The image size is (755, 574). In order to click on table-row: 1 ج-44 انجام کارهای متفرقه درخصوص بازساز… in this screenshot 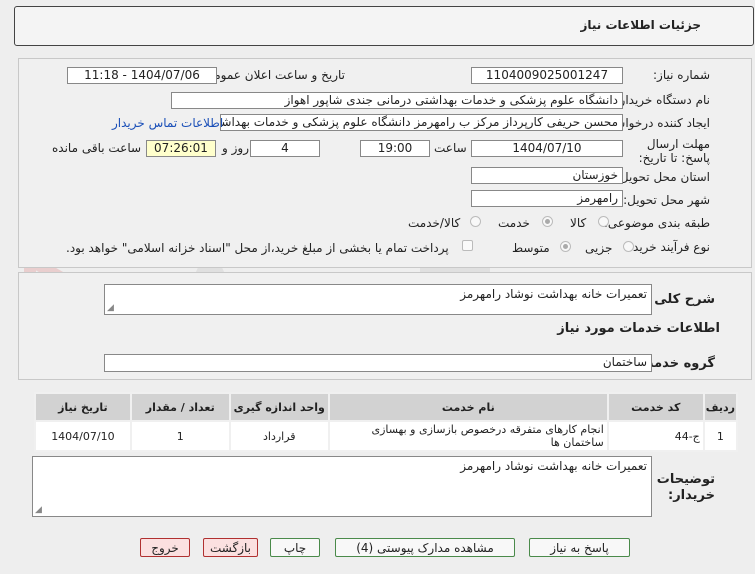, I will do `click(386, 436)`.